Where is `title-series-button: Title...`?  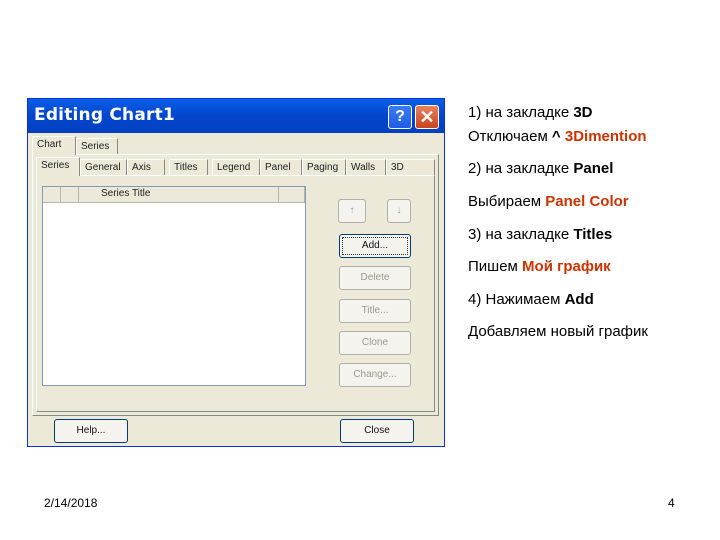 title-series-button: Title... is located at coordinates (375, 311).